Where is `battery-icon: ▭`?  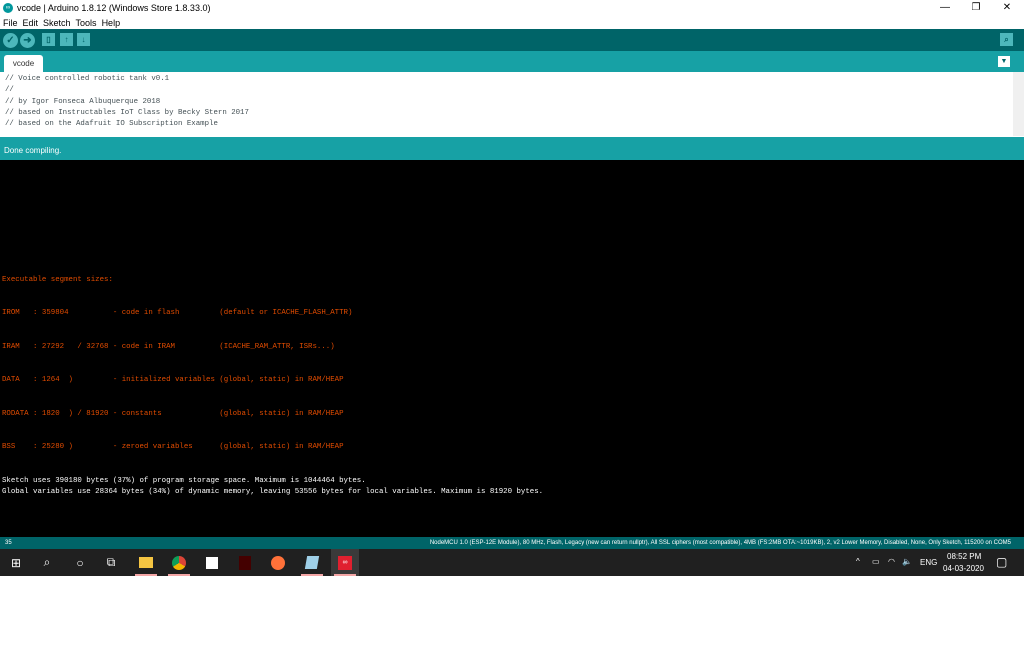 battery-icon: ▭ is located at coordinates (876, 561).